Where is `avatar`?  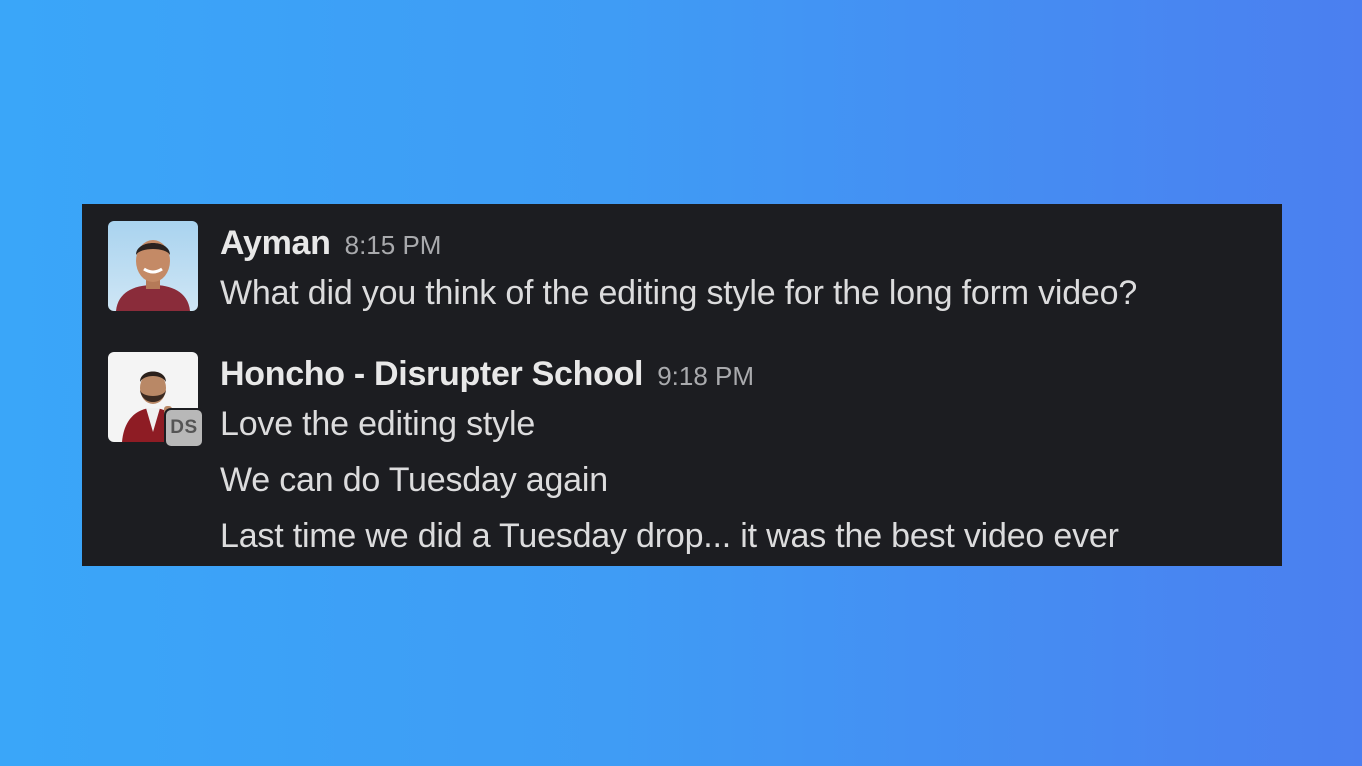 avatar is located at coordinates (153, 266).